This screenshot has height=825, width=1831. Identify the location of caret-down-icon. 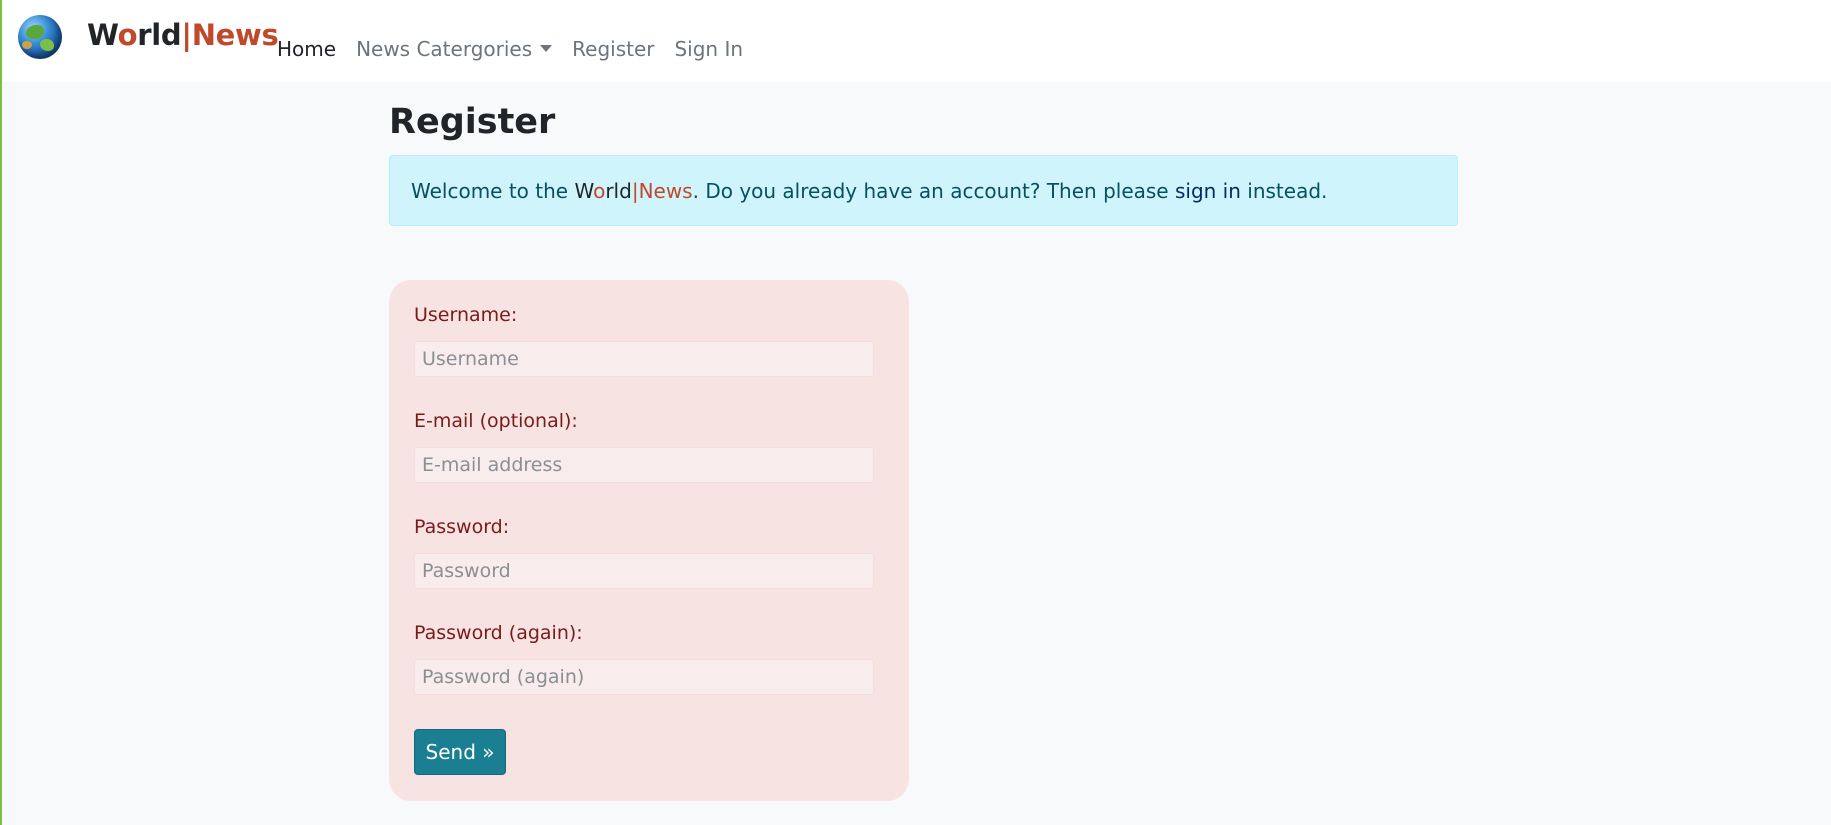
(546, 48).